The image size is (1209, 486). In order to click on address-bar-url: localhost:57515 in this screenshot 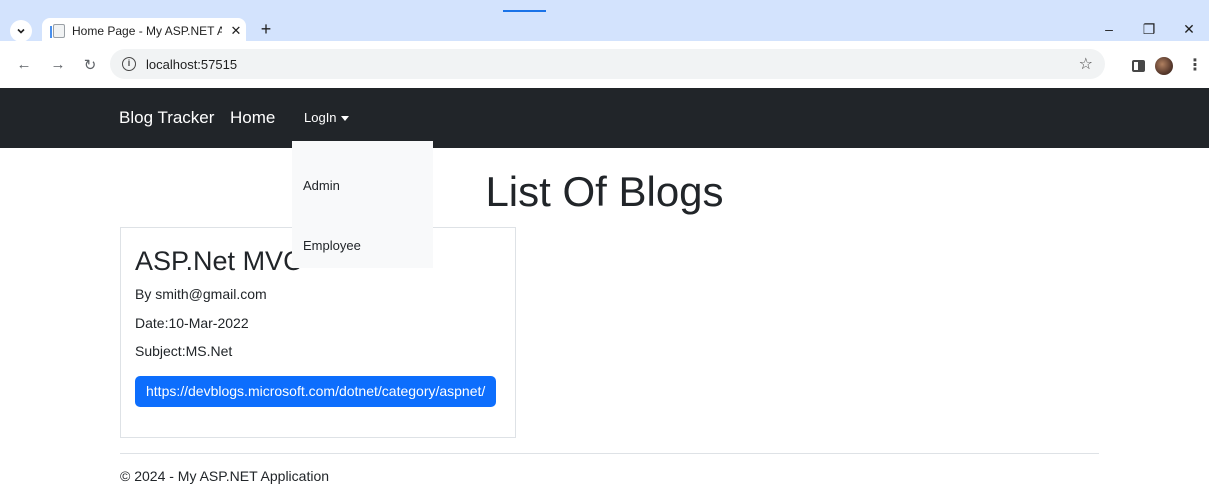, I will do `click(191, 64)`.